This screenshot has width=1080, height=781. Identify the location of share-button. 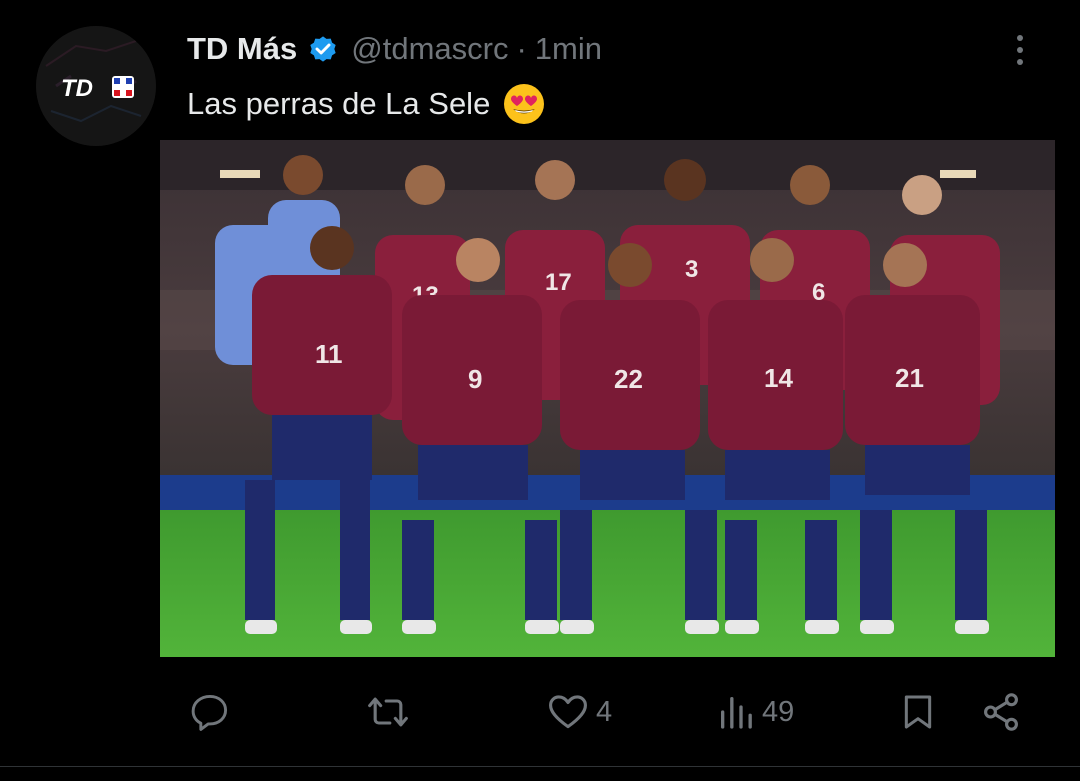
(1001, 712).